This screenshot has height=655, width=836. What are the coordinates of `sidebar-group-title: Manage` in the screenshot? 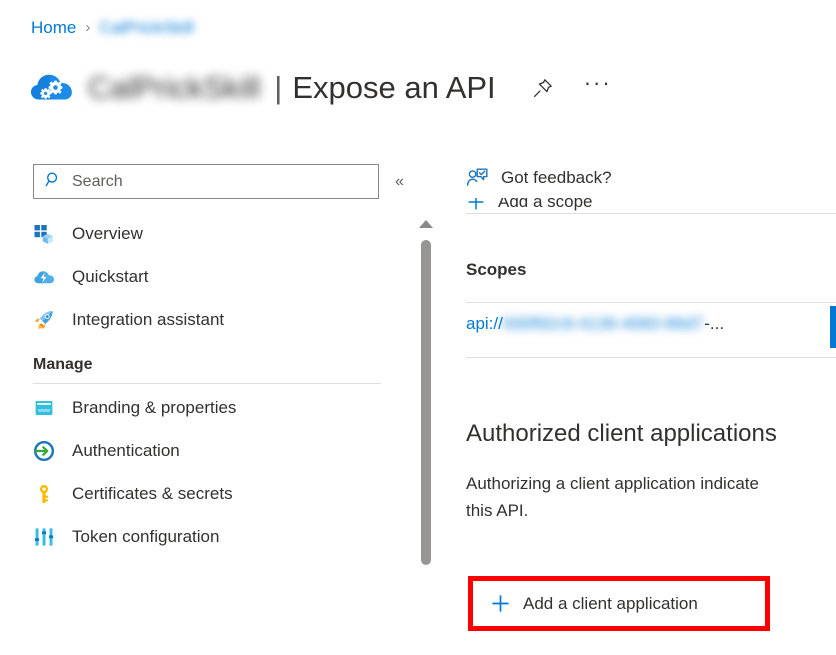 It's located at (63, 364).